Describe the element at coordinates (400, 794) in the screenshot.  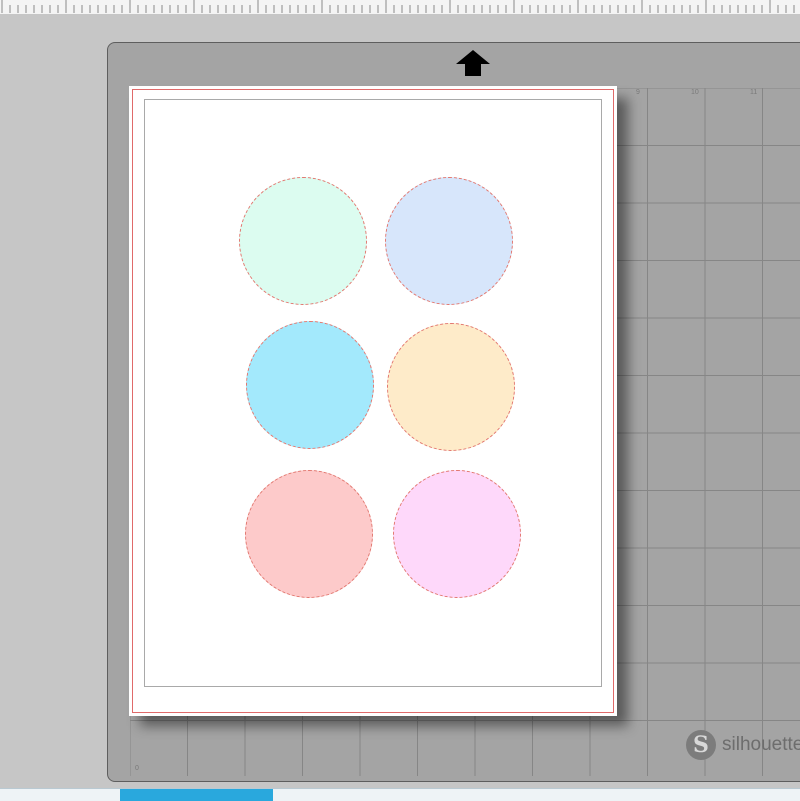
I see `status-bar` at that location.